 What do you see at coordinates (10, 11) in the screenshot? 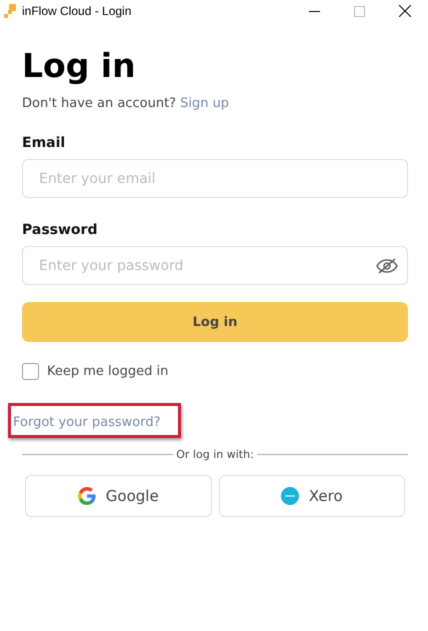
I see `app-logo-icon` at bounding box center [10, 11].